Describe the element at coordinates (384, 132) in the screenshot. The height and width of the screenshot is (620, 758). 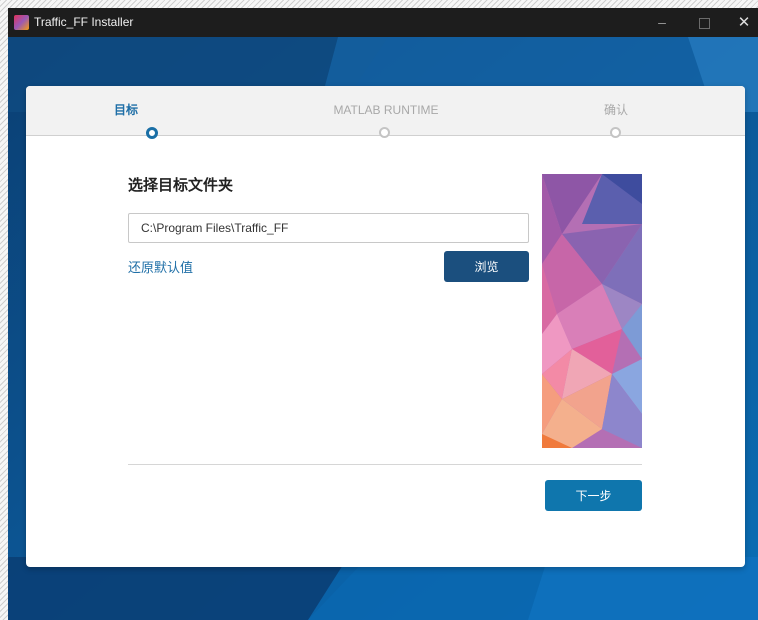
I see `step-dot-matlab-runtime` at that location.